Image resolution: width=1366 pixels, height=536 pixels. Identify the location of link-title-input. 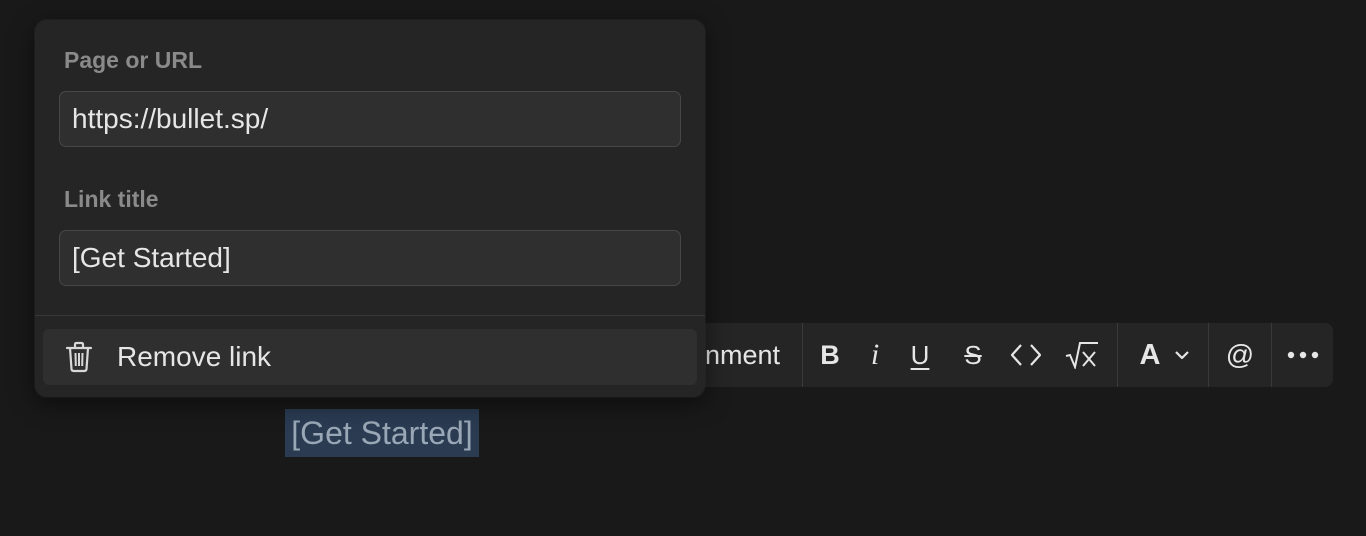
(370, 258).